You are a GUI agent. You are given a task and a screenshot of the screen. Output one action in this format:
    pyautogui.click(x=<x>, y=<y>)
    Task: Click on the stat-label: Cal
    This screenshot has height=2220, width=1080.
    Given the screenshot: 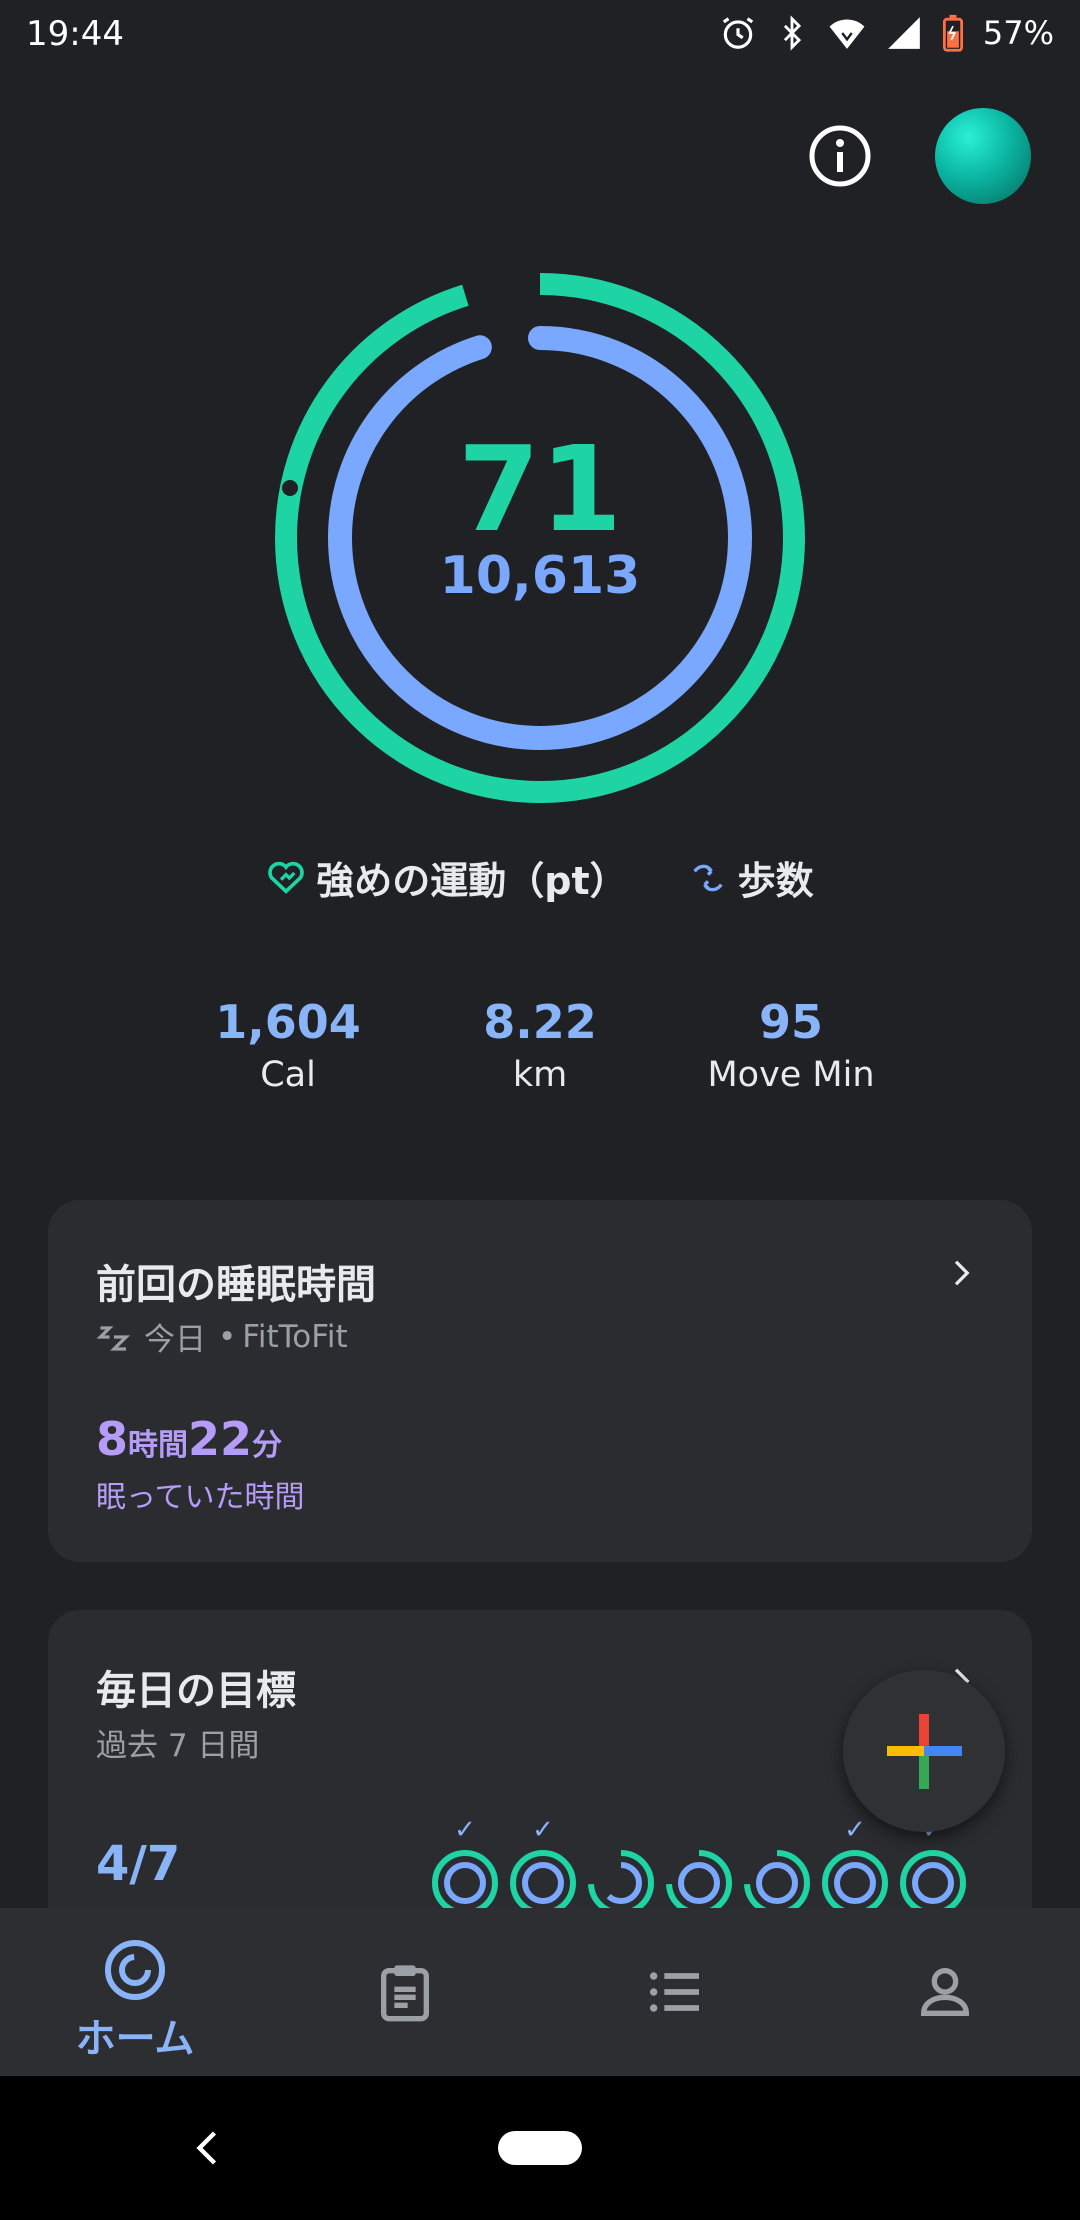 What is the action you would take?
    pyautogui.click(x=288, y=1075)
    